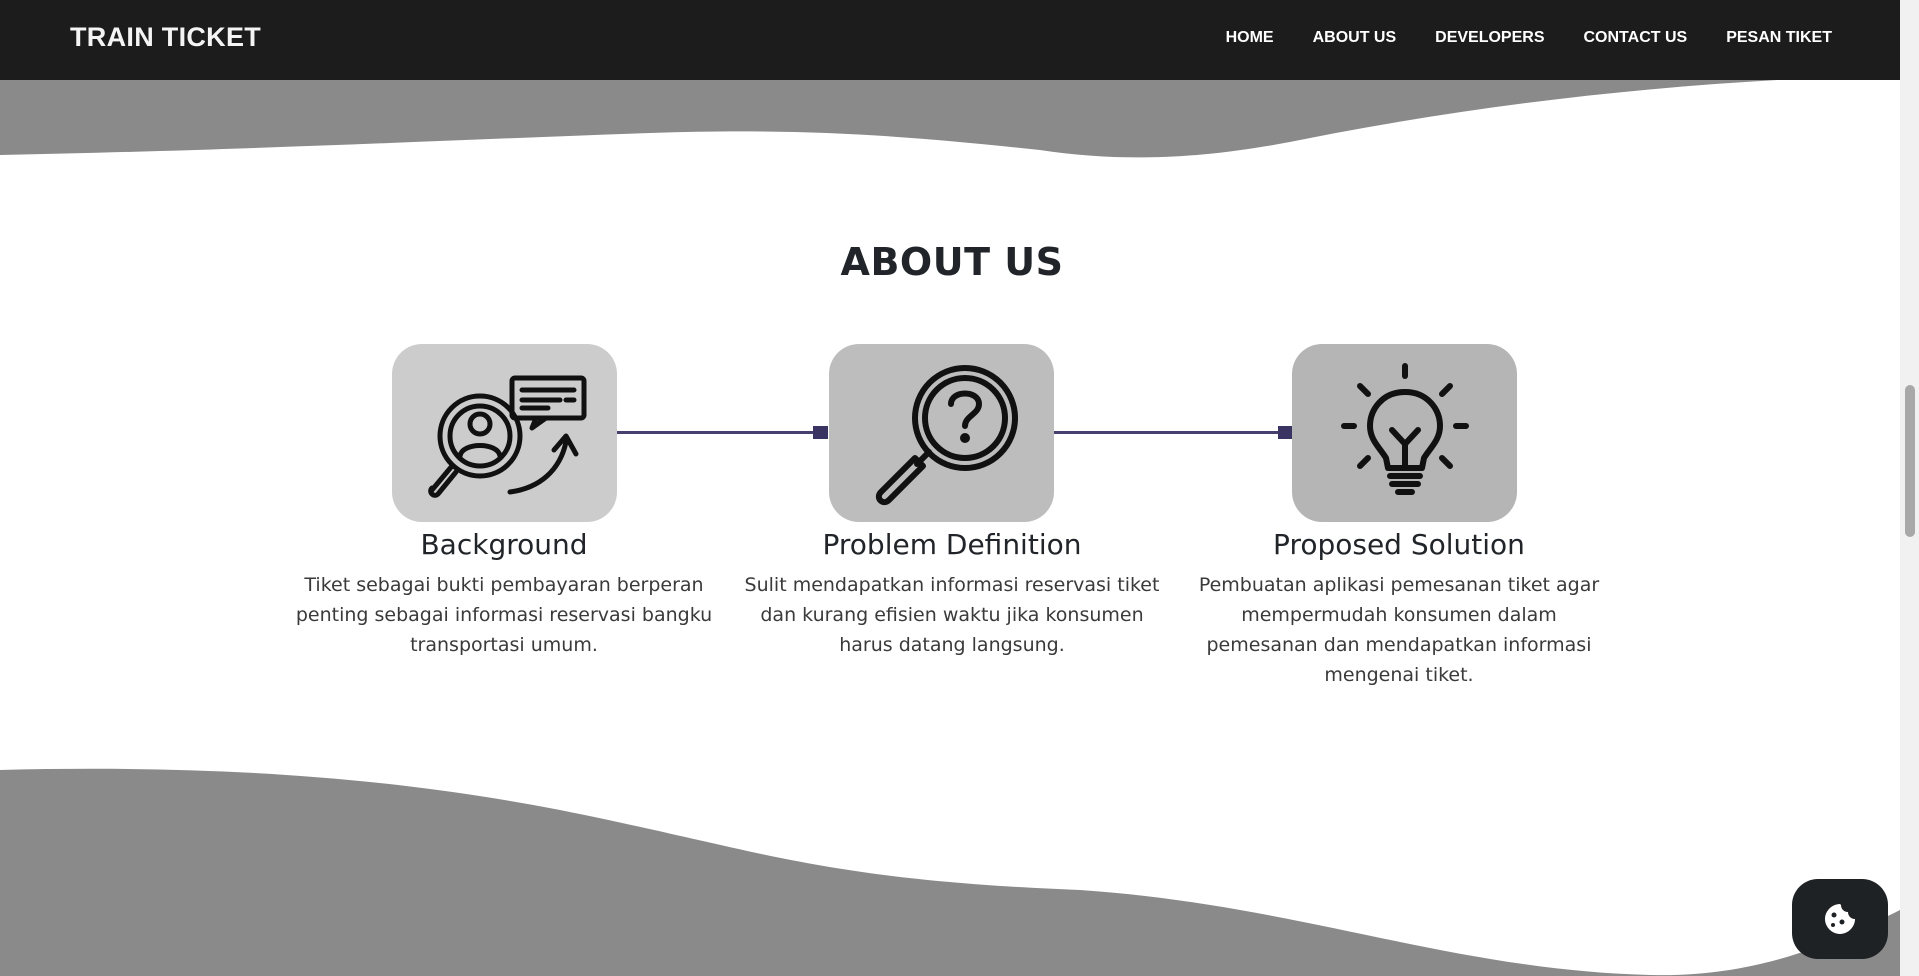  I want to click on cookie-icon, so click(1840, 919).